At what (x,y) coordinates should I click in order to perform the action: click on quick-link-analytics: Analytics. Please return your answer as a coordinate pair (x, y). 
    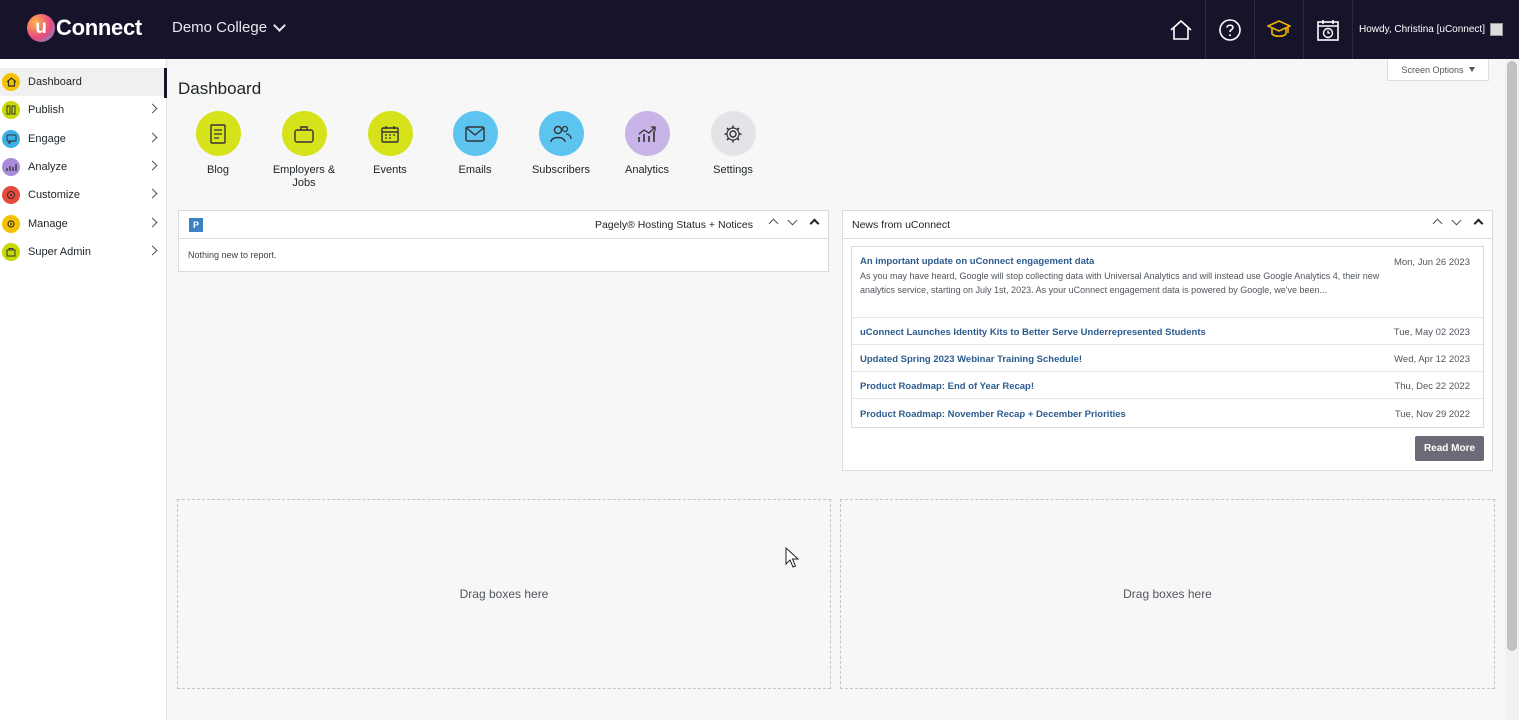
    Looking at the image, I should click on (647, 144).